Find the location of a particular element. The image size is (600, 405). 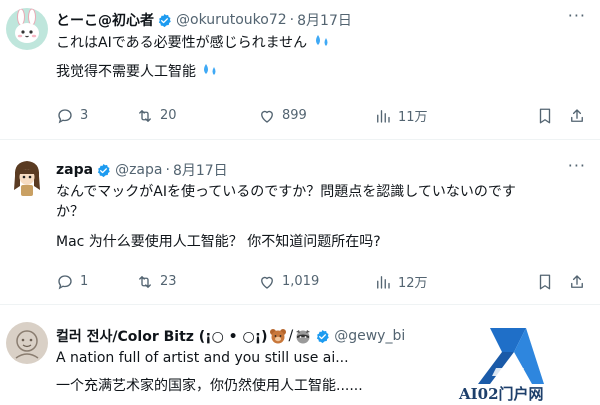

raccoon-emoji-icon is located at coordinates (303, 337).